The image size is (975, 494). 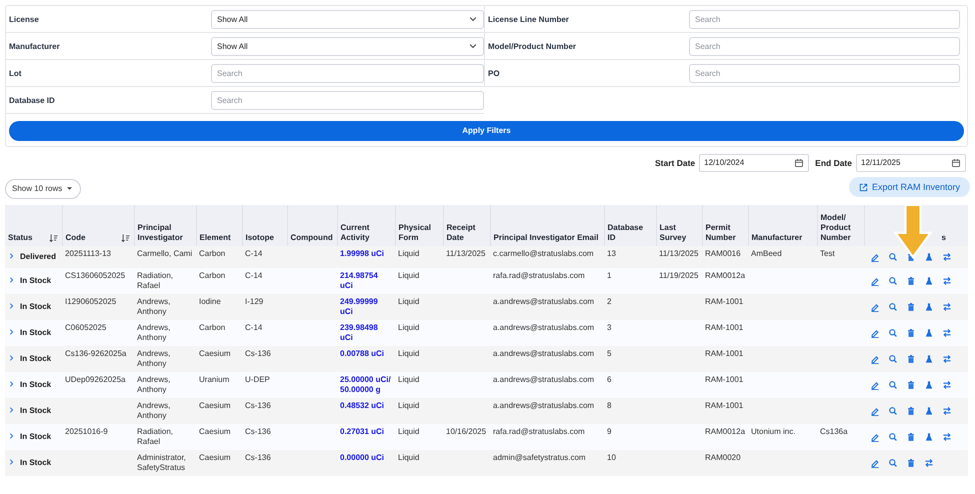 I want to click on calendar-icon, so click(x=956, y=163).